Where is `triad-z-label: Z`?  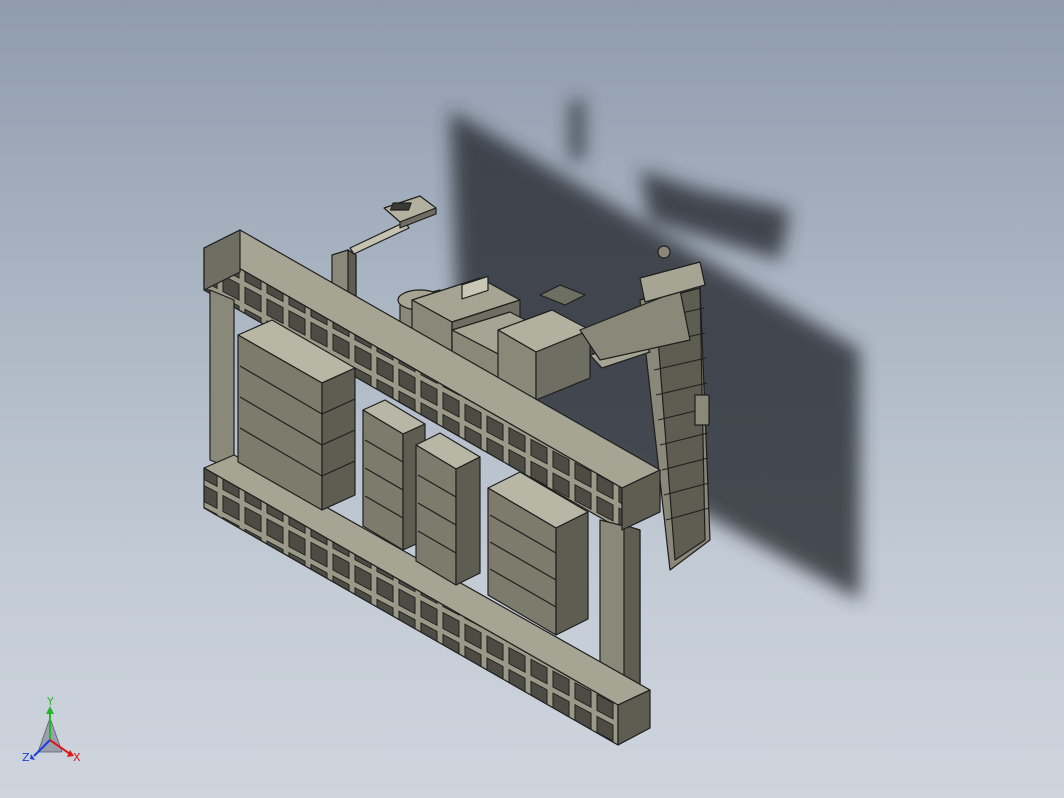 triad-z-label: Z is located at coordinates (26, 757).